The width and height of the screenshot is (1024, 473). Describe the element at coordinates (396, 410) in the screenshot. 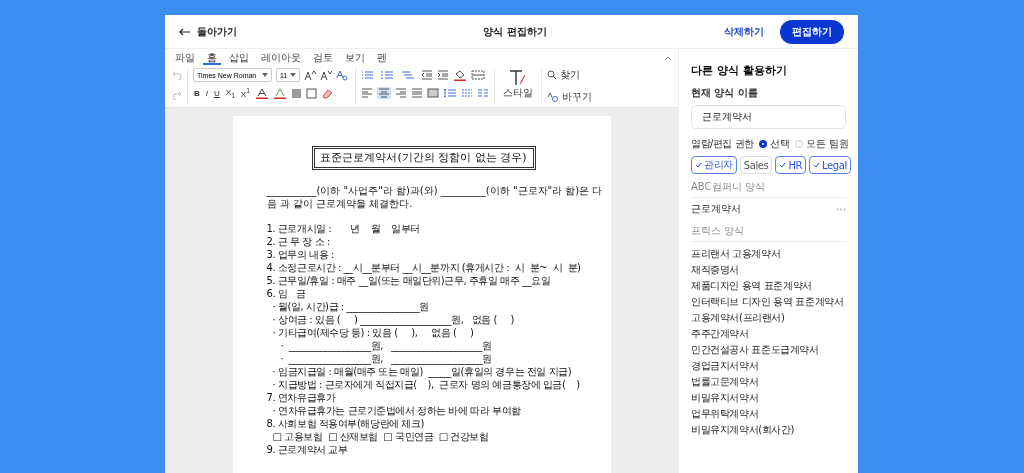

I see `document-line: · 연차유급휴가는 근로기준법에서 정하는 바에 따라 부여함` at that location.